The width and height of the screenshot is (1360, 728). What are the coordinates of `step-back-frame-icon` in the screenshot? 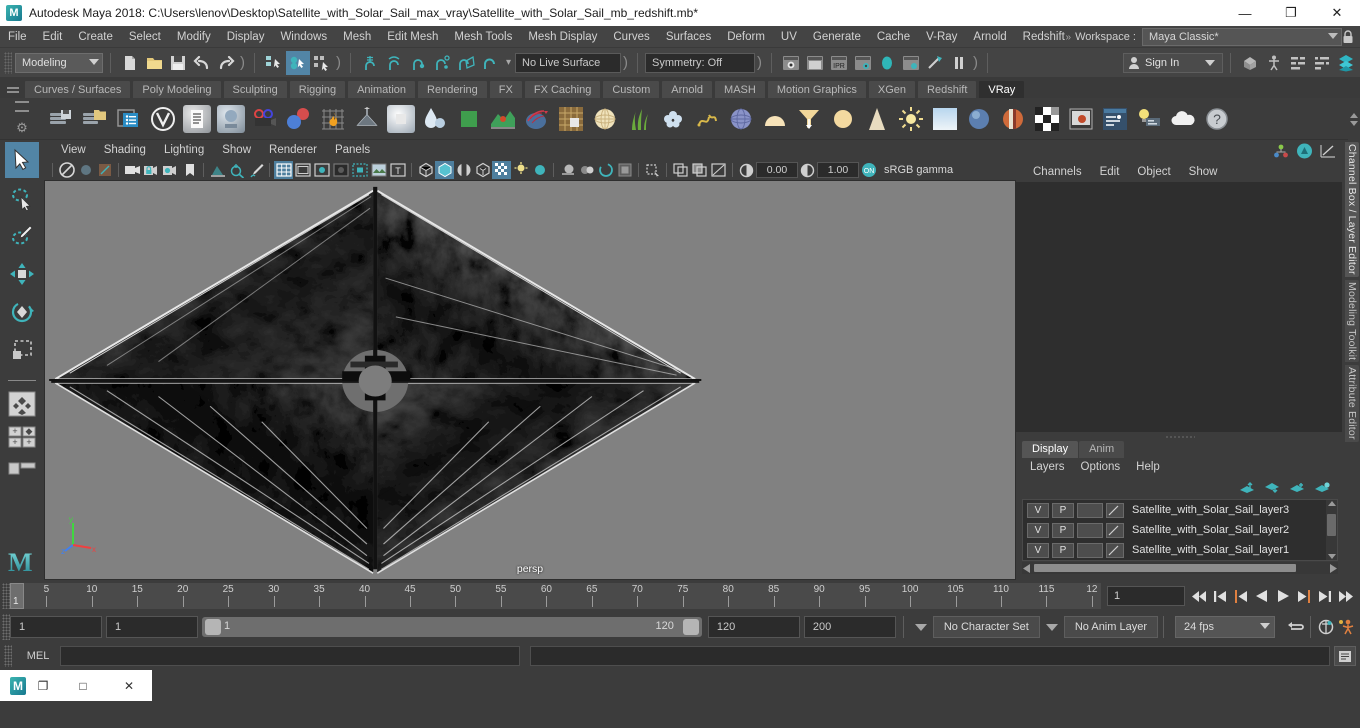 It's located at (1241, 596).